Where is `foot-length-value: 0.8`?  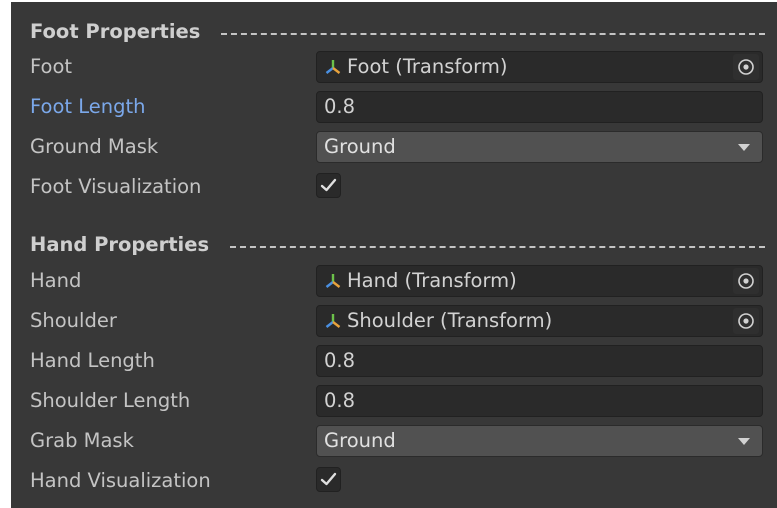 foot-length-value: 0.8 is located at coordinates (340, 106).